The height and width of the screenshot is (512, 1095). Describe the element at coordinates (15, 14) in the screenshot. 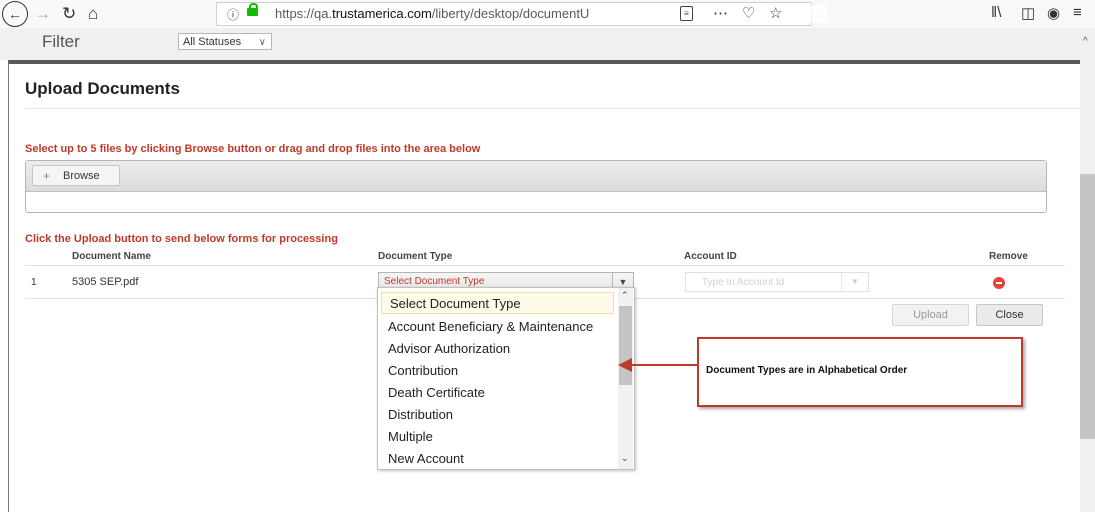

I see `back-icon: ←` at that location.